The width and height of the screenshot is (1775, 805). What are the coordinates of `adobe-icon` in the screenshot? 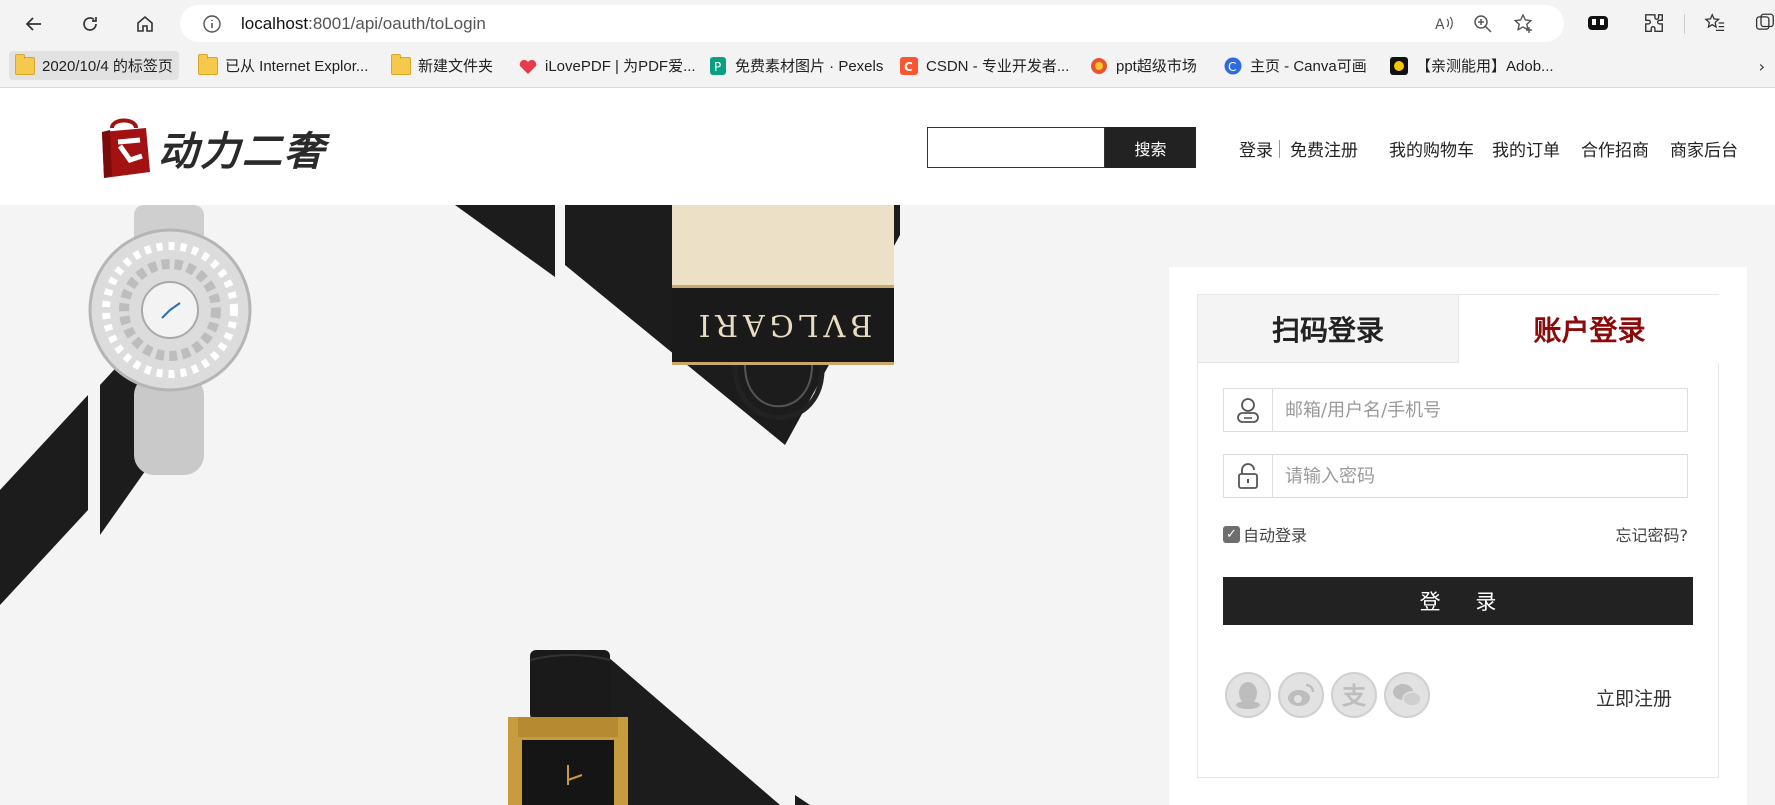 It's located at (1399, 65).